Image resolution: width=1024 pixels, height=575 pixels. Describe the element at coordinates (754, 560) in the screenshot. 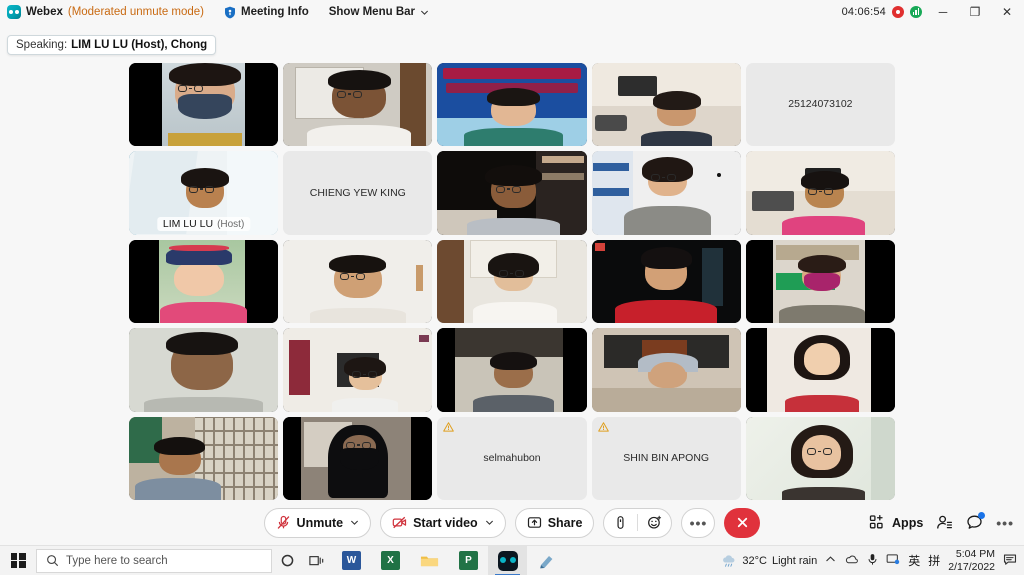

I see `weather-temp: 32°C` at that location.